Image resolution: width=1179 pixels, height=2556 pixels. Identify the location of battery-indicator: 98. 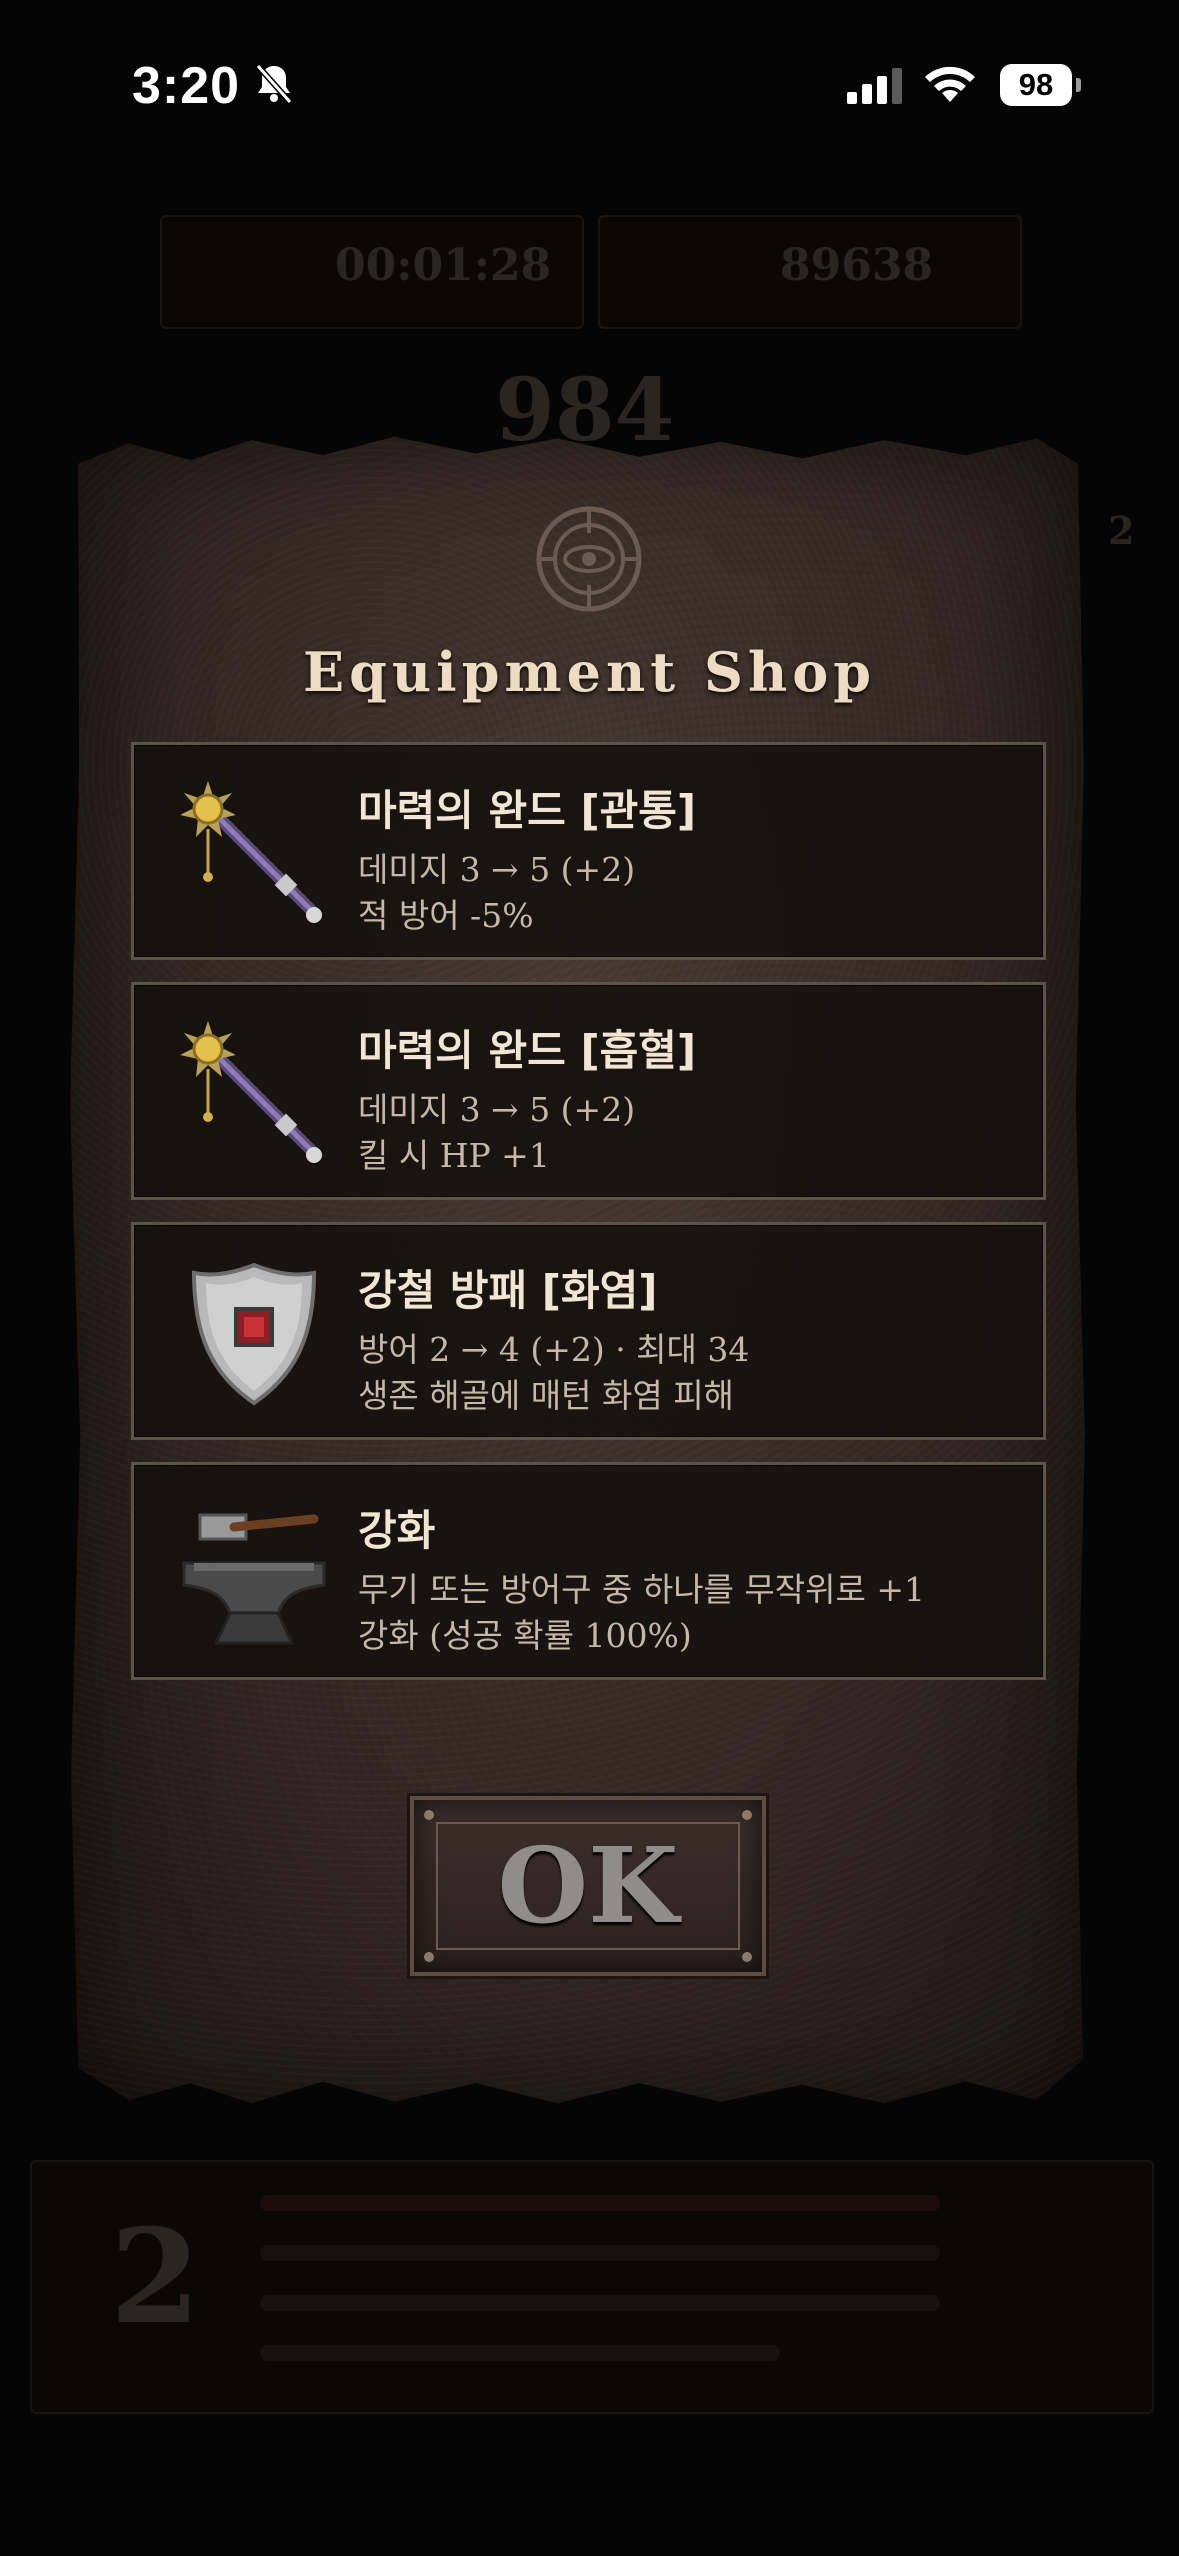
(1040, 85).